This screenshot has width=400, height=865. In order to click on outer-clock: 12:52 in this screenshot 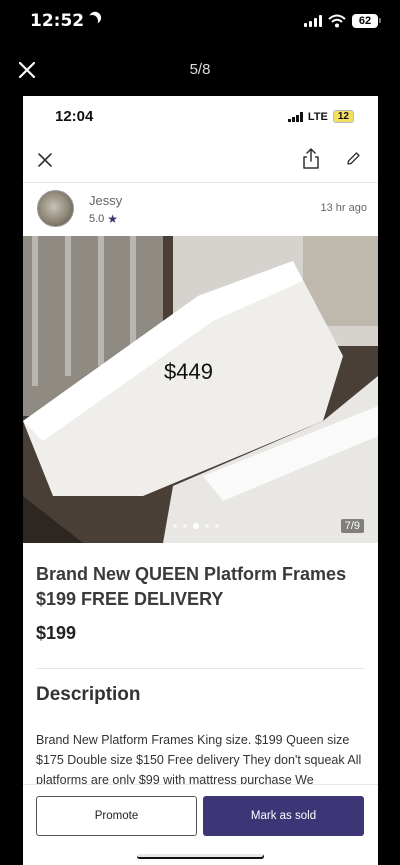, I will do `click(65, 21)`.